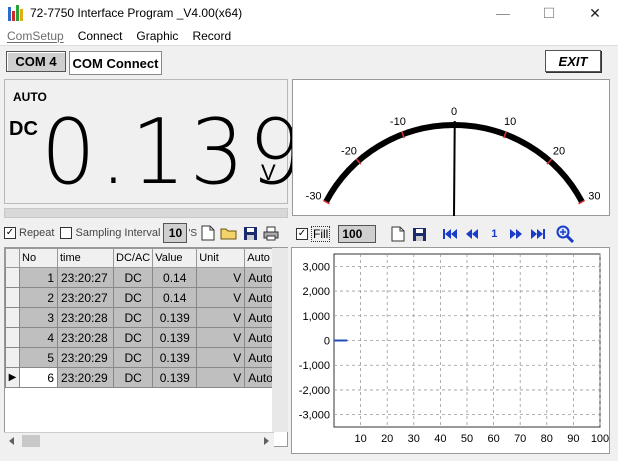 The image size is (618, 461). Describe the element at coordinates (100, 36) in the screenshot. I see `menu-connect: Connect` at that location.